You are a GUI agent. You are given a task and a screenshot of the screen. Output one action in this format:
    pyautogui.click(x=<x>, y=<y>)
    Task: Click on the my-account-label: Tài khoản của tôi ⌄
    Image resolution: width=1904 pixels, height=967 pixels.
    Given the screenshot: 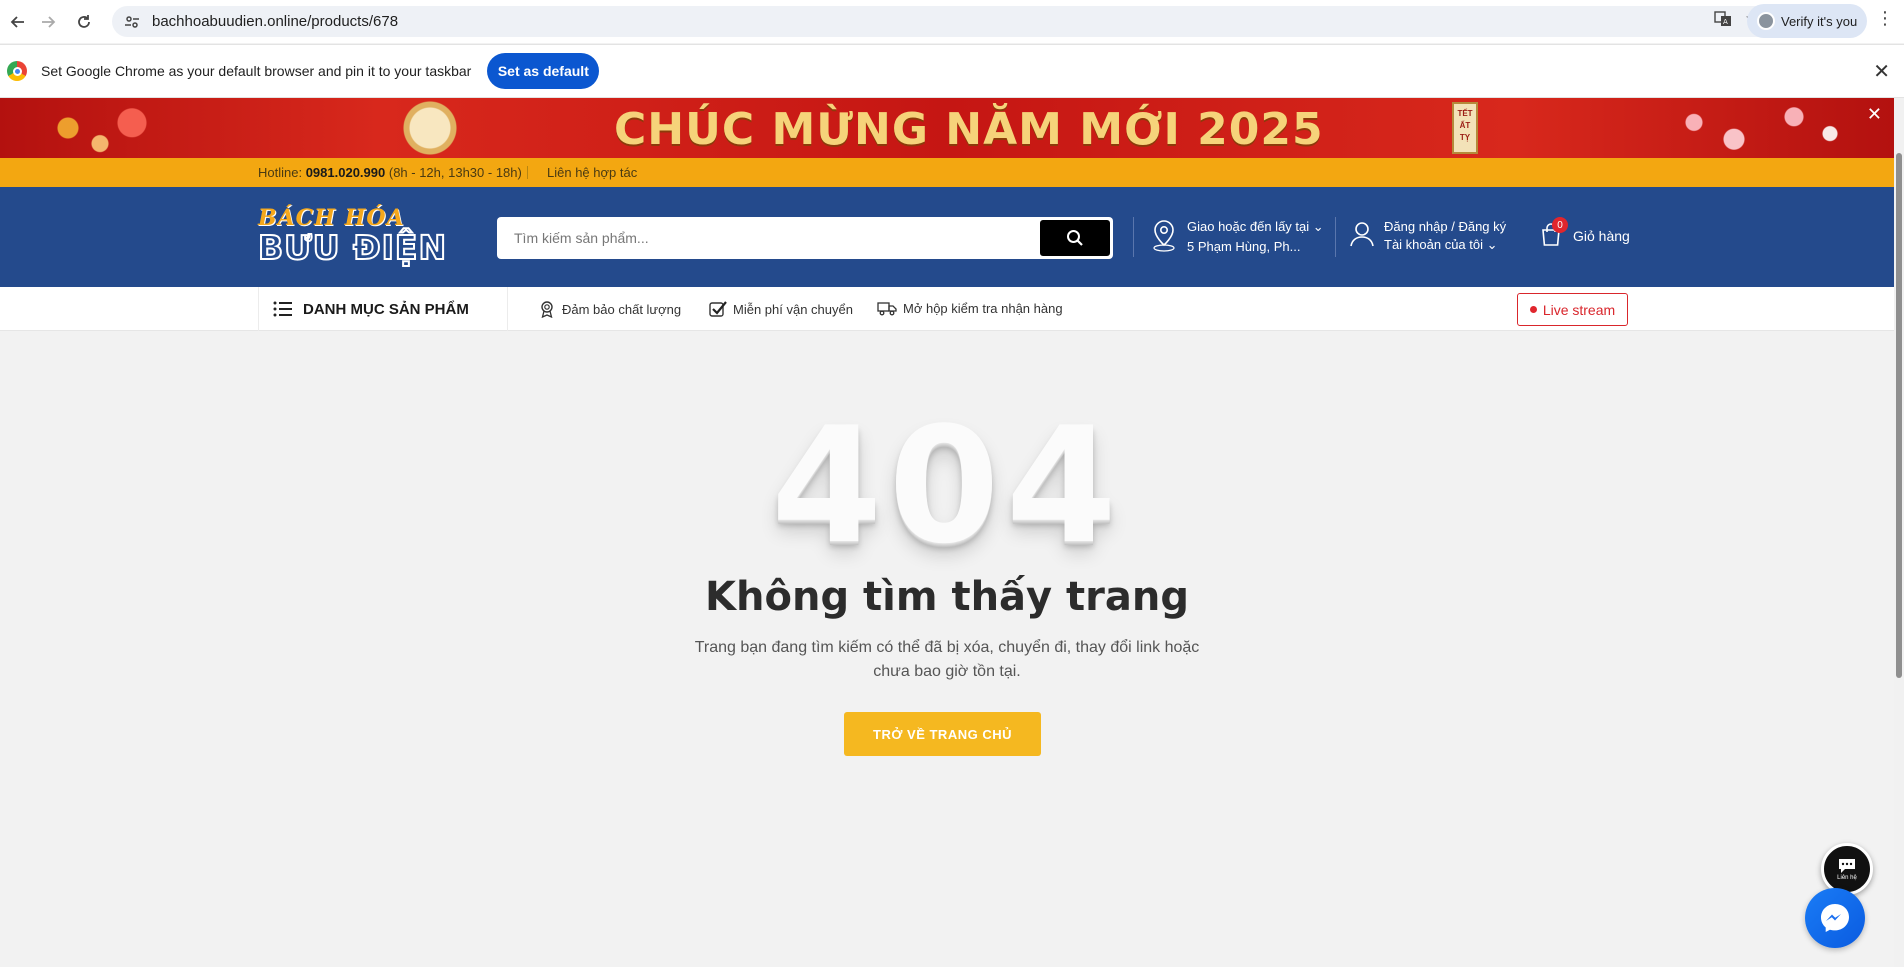 What is the action you would take?
    pyautogui.click(x=1441, y=245)
    